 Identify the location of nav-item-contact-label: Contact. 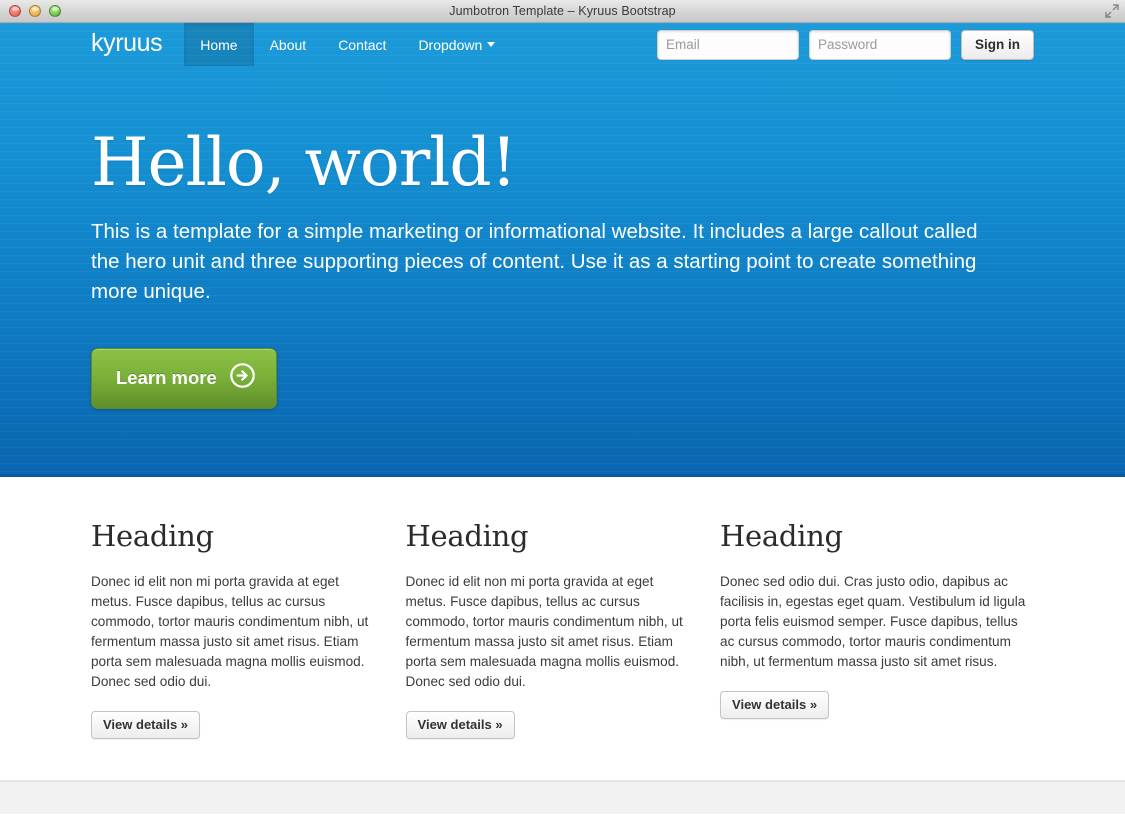
(362, 44).